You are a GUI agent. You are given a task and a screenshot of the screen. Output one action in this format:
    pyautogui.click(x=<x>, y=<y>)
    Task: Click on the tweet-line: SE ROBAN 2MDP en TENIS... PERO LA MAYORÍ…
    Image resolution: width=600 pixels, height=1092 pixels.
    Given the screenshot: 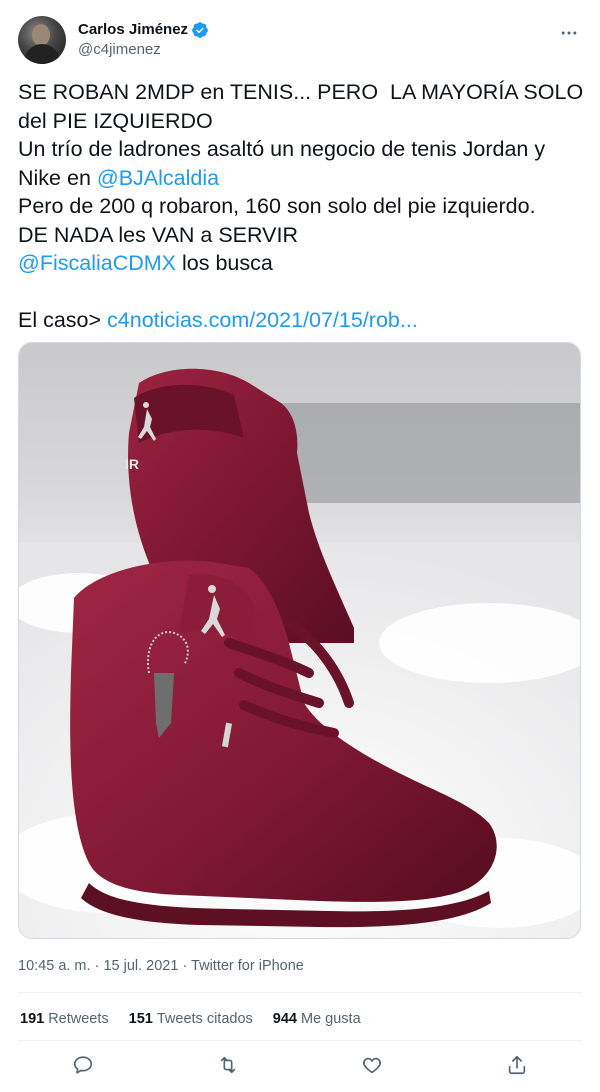 What is the action you would take?
    pyautogui.click(x=304, y=106)
    